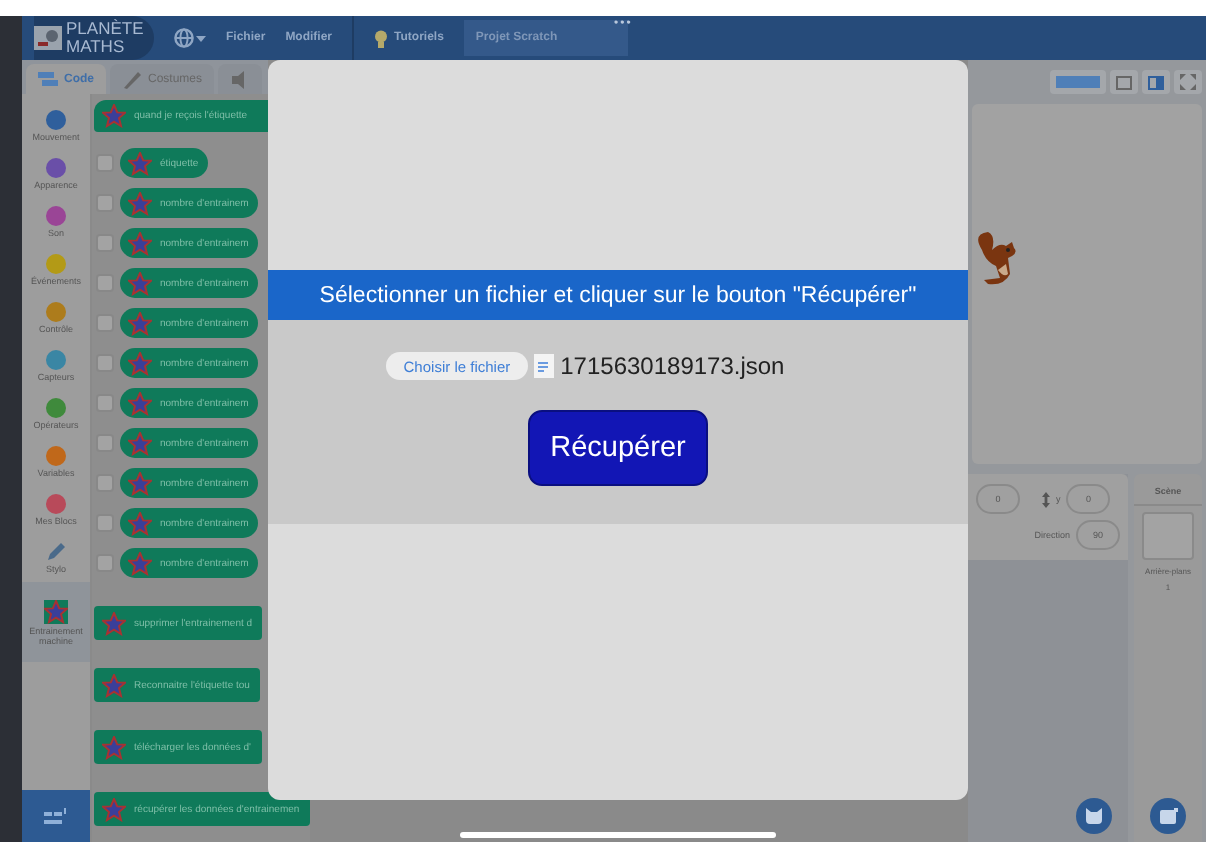 Image resolution: width=1206 pixels, height=842 pixels. I want to click on choose-backdrop-button, so click(1168, 816).